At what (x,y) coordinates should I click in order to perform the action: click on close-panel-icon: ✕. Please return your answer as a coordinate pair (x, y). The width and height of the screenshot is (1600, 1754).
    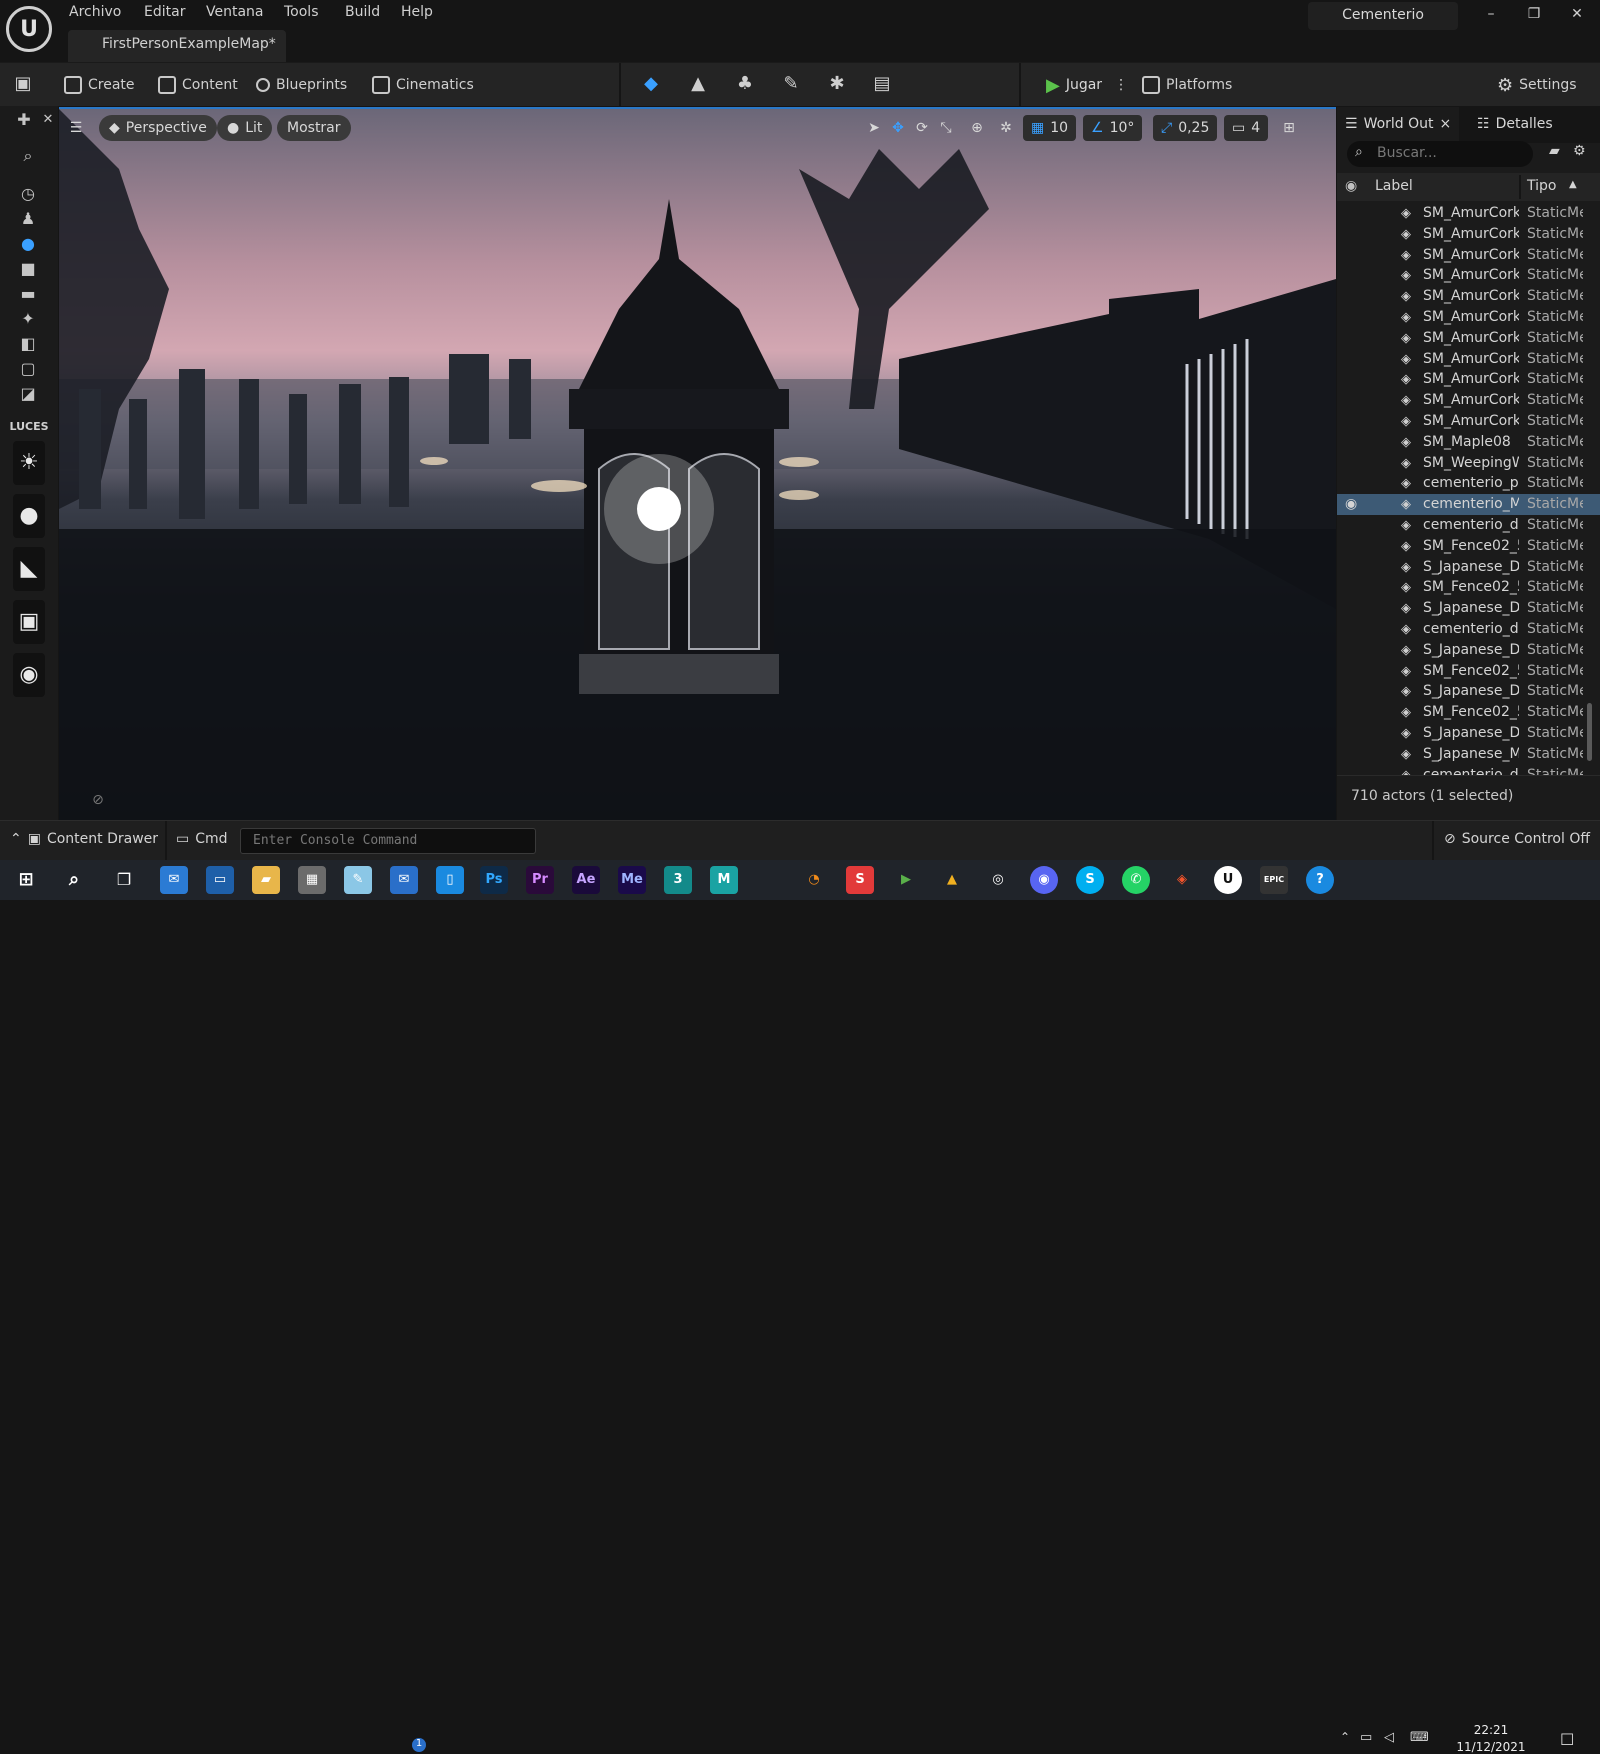
    Looking at the image, I should click on (48, 120).